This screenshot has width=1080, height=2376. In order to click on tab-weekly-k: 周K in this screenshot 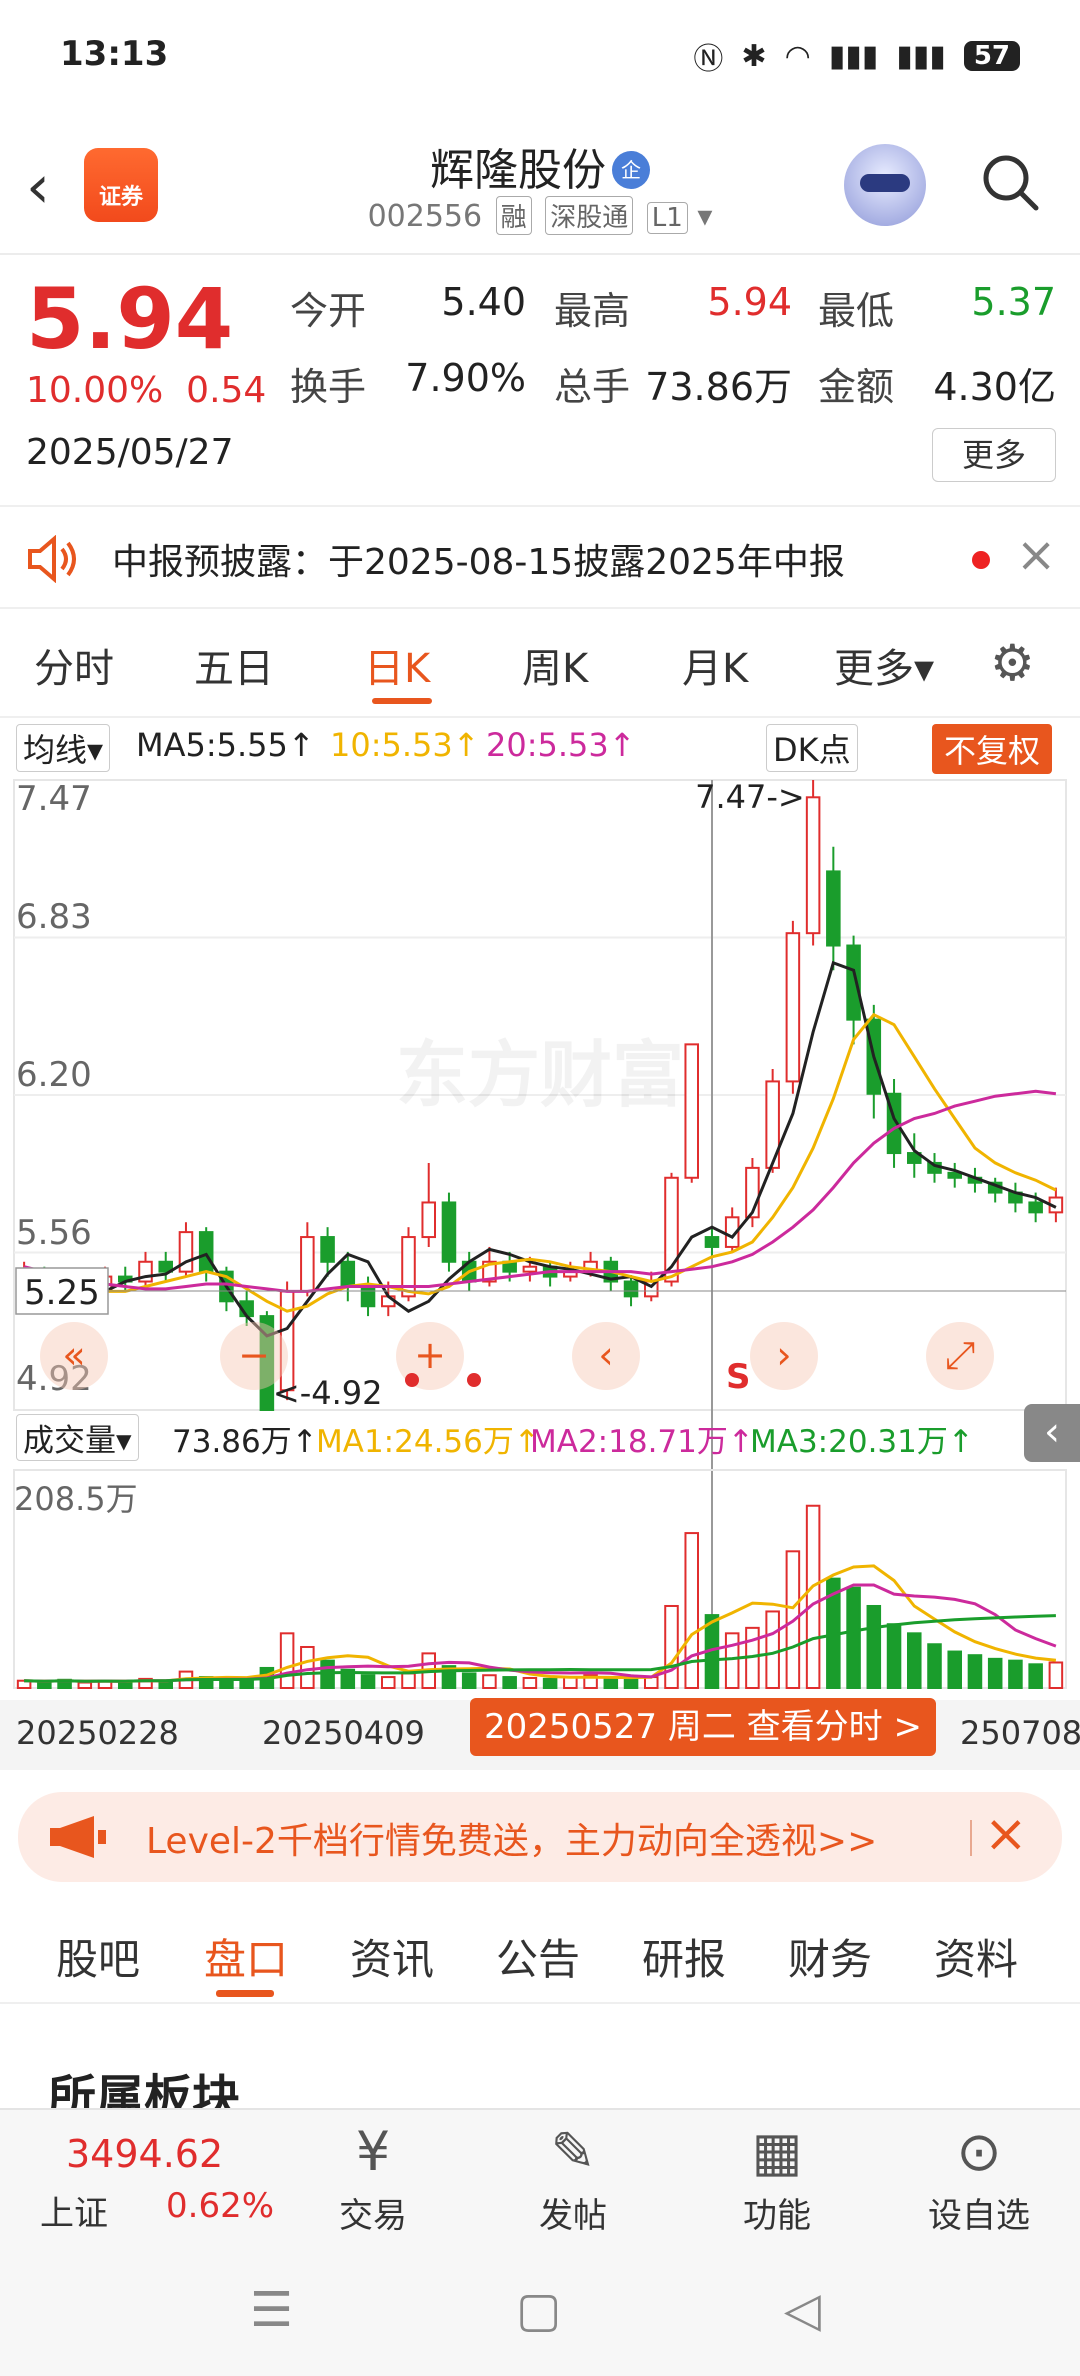, I will do `click(555, 665)`.